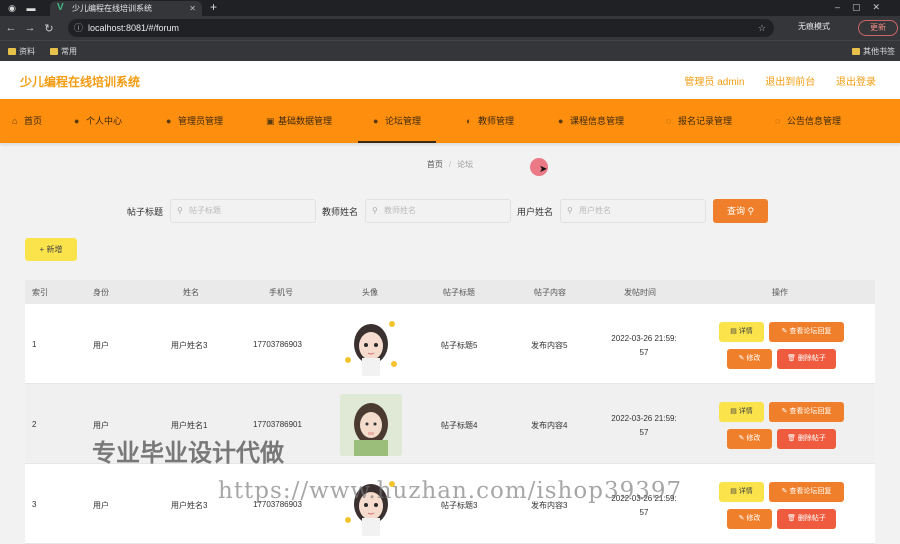 The width and height of the screenshot is (900, 544). What do you see at coordinates (213, 7) in the screenshot?
I see `new-tab-icon: +` at bounding box center [213, 7].